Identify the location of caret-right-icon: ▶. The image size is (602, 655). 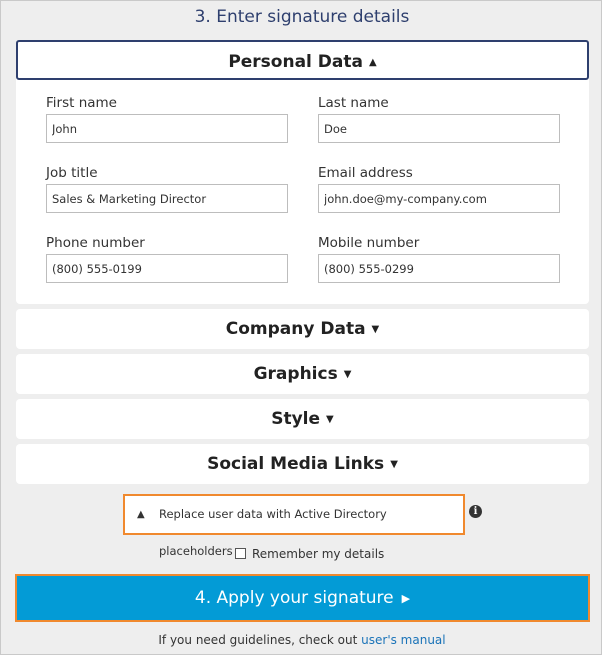
(406, 598).